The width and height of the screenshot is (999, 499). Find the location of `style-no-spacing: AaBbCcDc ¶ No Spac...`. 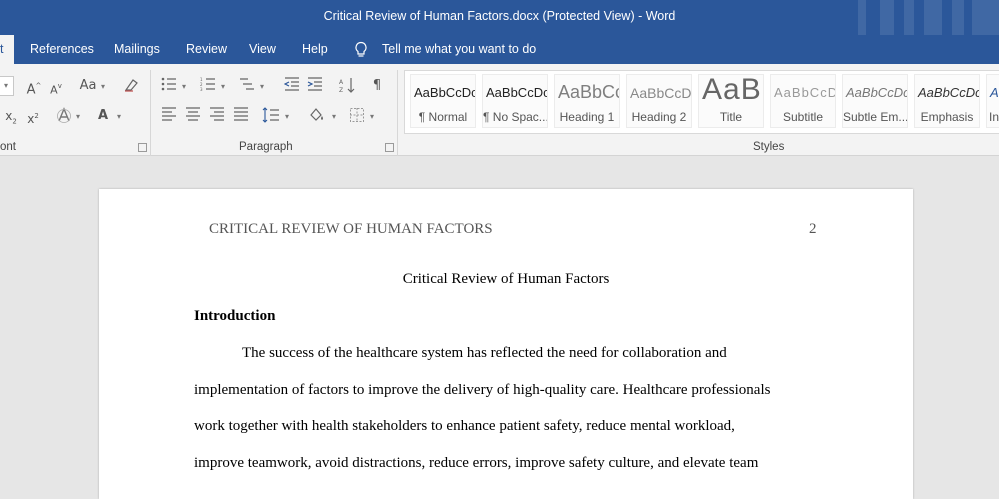

style-no-spacing: AaBbCcDc ¶ No Spac... is located at coordinates (515, 101).